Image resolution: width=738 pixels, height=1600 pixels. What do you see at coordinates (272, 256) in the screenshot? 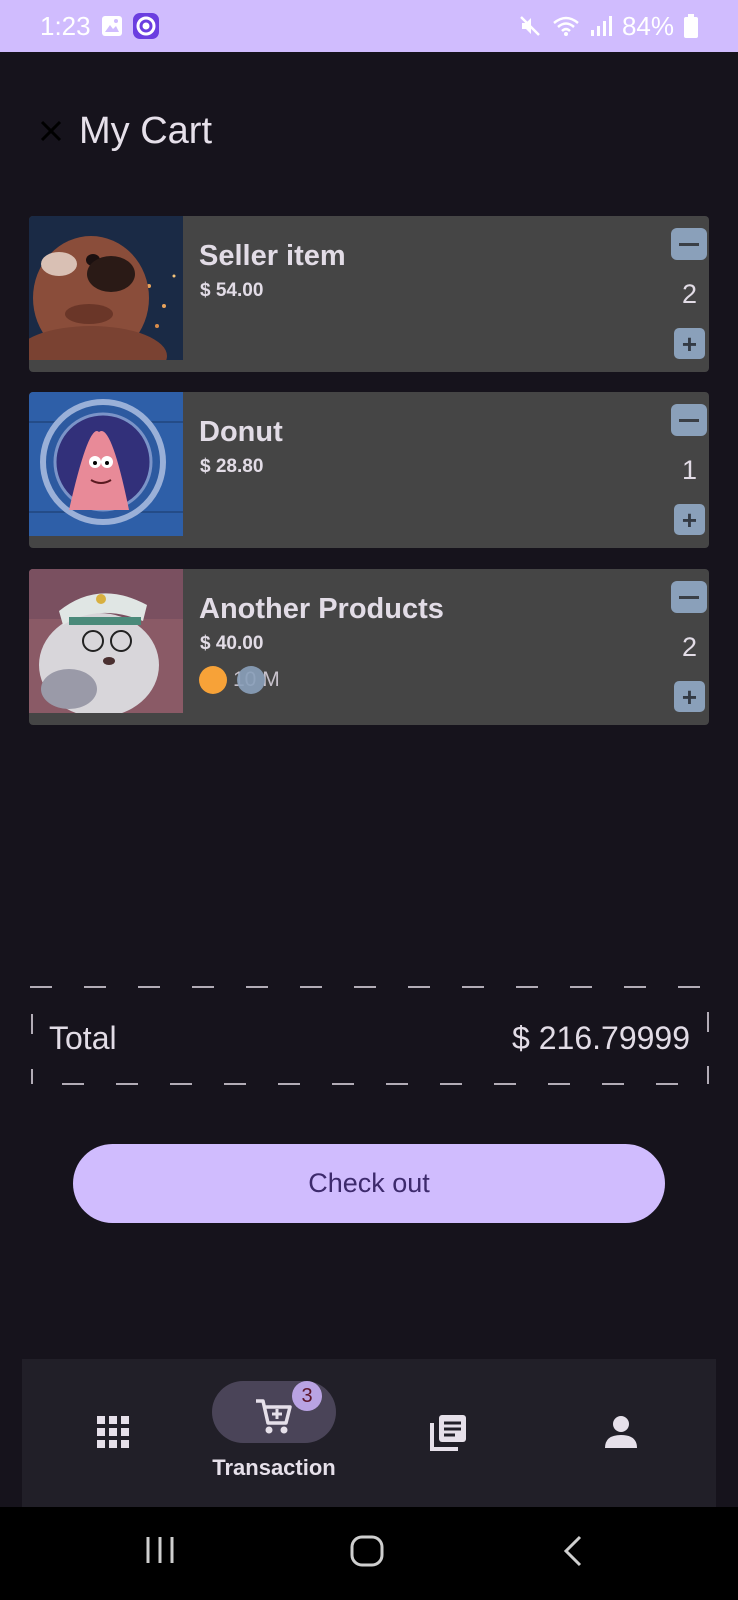
I see `item-name: Seller item` at bounding box center [272, 256].